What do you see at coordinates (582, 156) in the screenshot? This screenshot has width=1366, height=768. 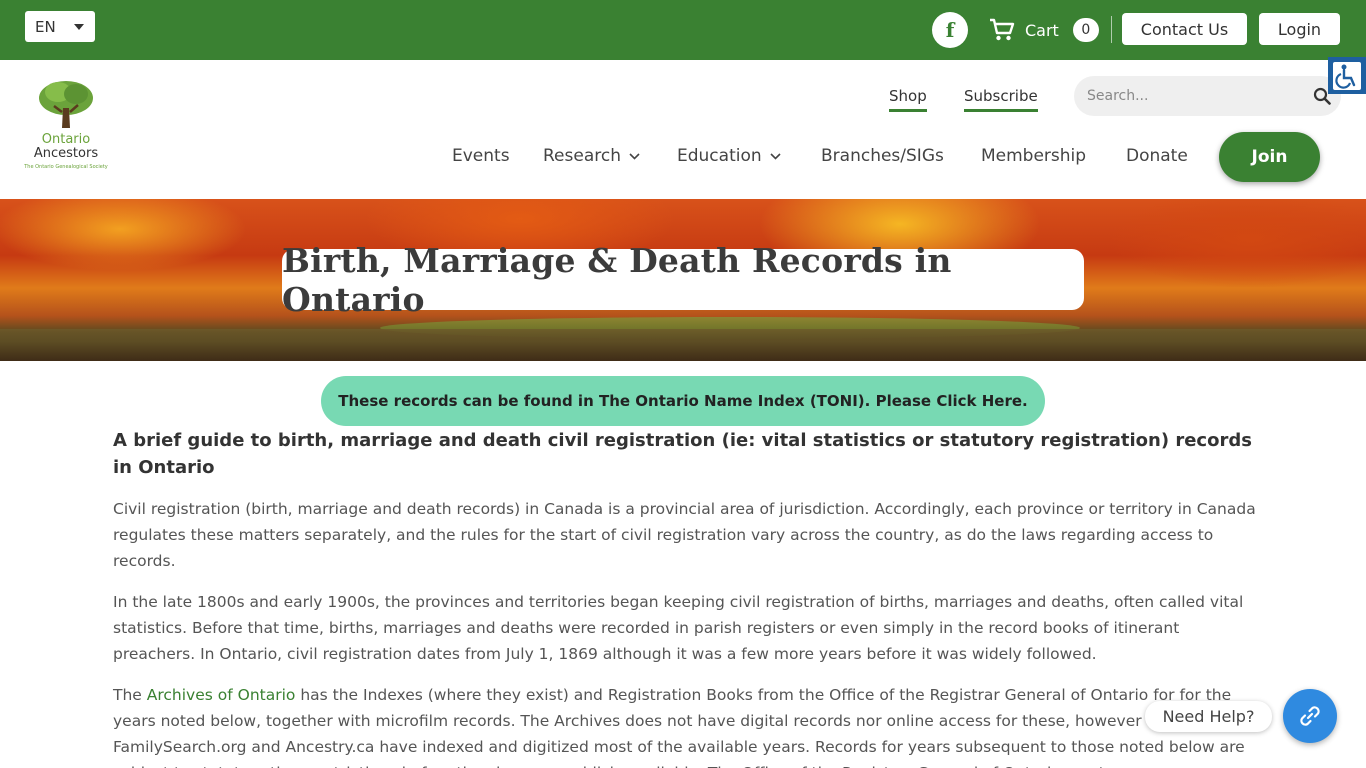 I see `nav-research-label: Research` at bounding box center [582, 156].